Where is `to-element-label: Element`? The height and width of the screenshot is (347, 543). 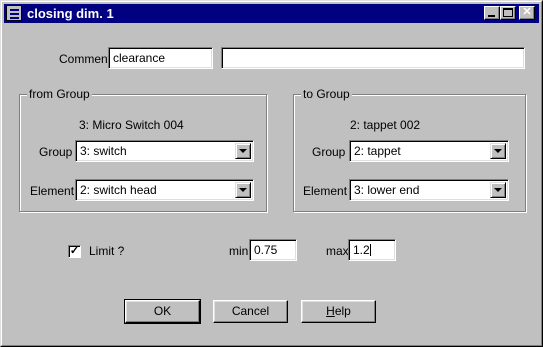 to-element-label: Element is located at coordinates (325, 191).